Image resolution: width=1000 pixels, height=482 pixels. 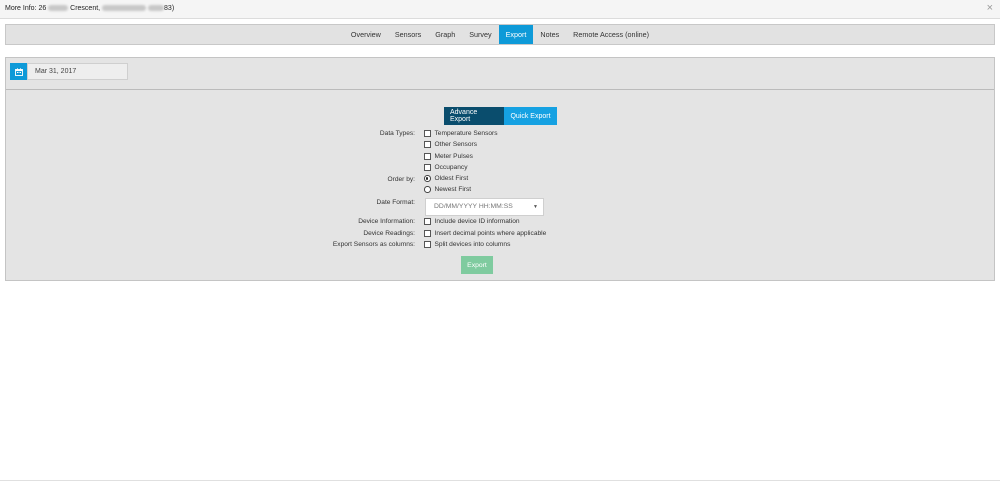 I want to click on dropdown-arrow-icon: ▼, so click(x=535, y=207).